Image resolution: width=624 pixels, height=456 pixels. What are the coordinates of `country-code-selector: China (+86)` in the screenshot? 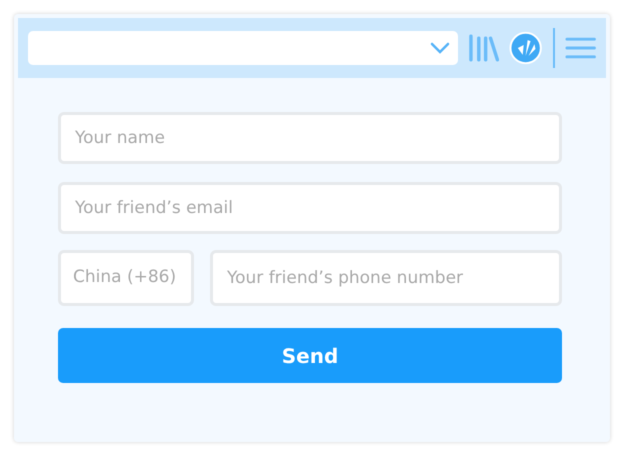 It's located at (126, 278).